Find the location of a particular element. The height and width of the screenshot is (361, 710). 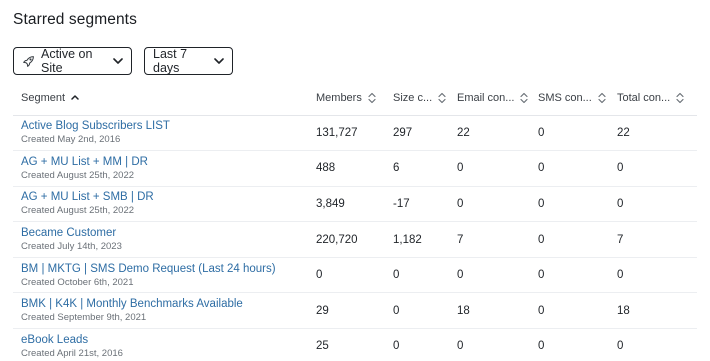

date-range-dropdown: Last 7 days is located at coordinates (188, 61).